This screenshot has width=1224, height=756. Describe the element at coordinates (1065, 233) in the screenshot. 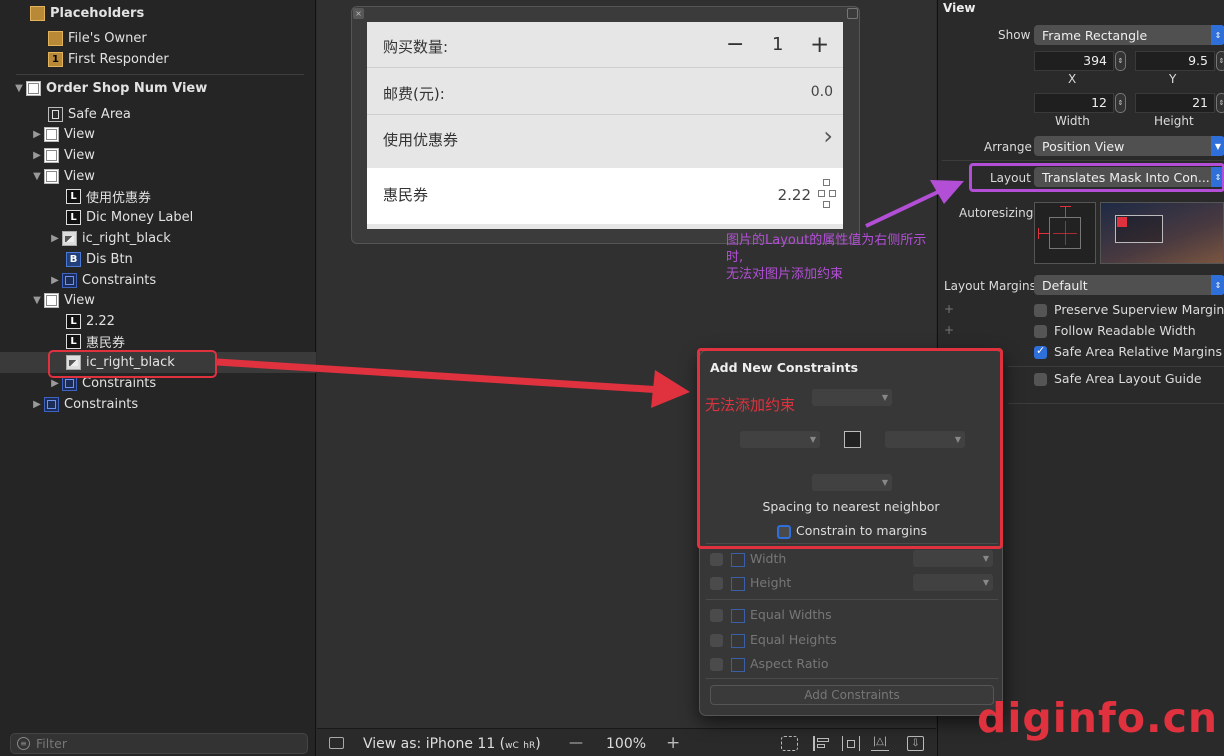

I see `autoresizing-mask-control` at that location.